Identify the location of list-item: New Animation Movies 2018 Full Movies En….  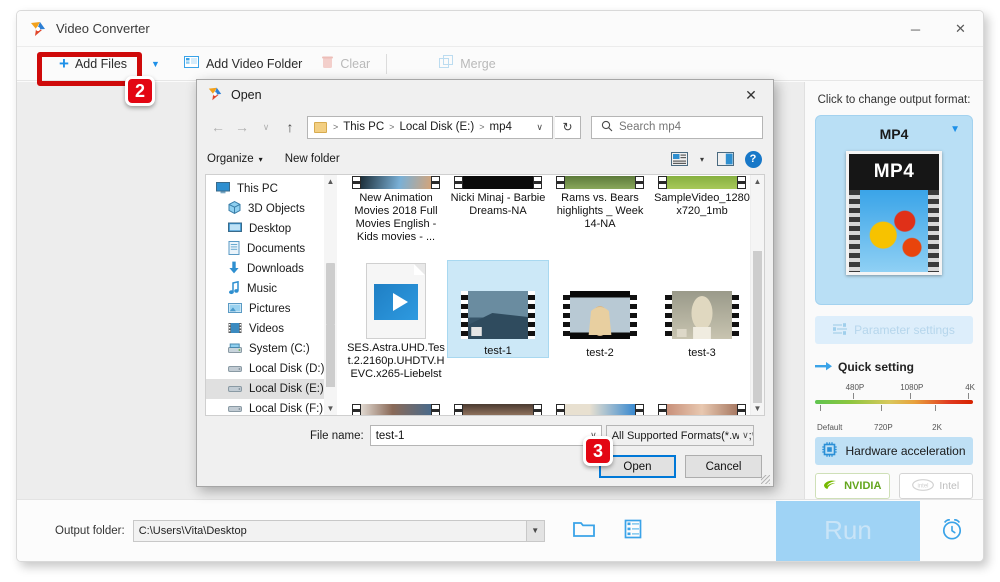
(396, 211).